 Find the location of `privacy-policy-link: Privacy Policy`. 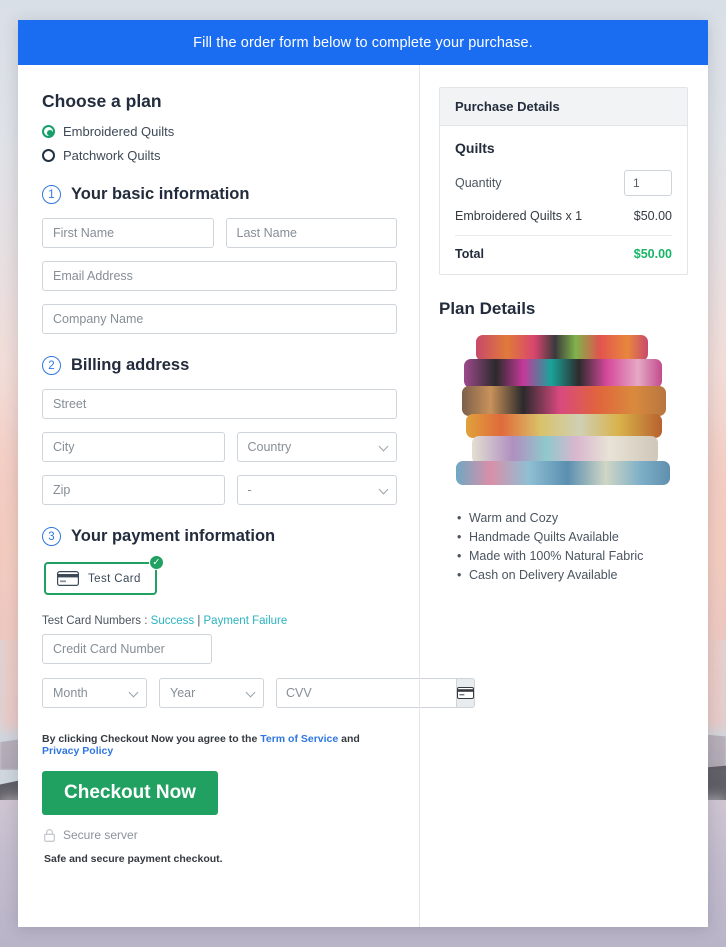

privacy-policy-link: Privacy Policy is located at coordinates (77, 751).